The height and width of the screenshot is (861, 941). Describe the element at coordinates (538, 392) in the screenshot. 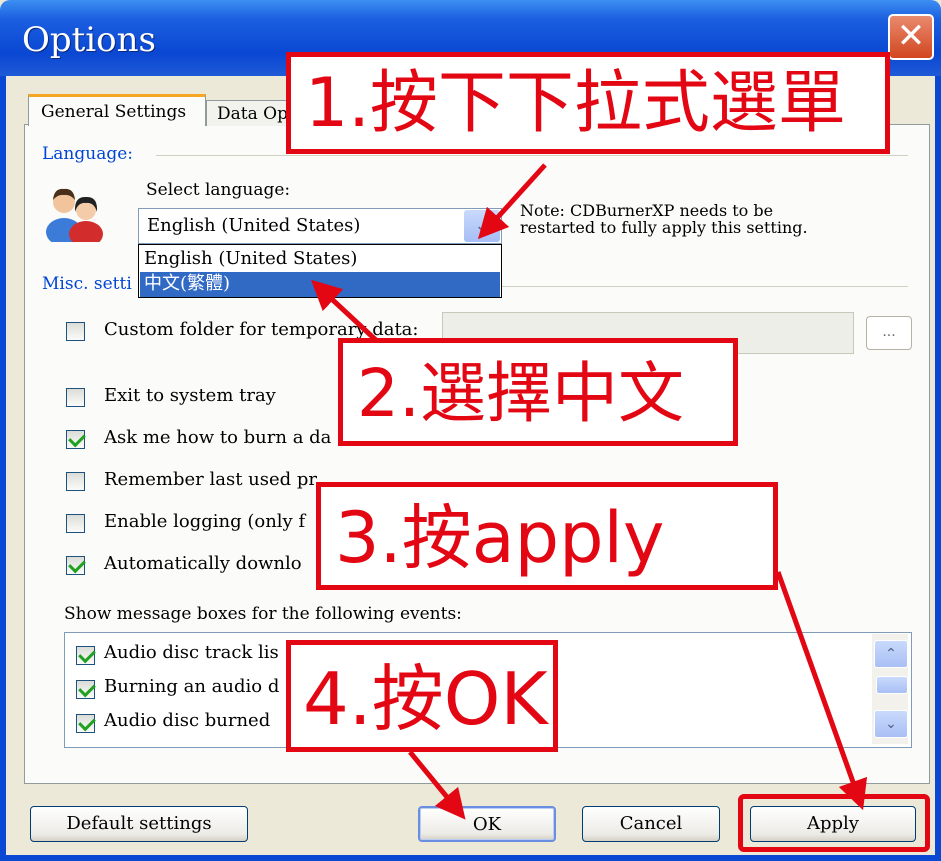

I see `annotation-step2: 2.選擇中文` at that location.